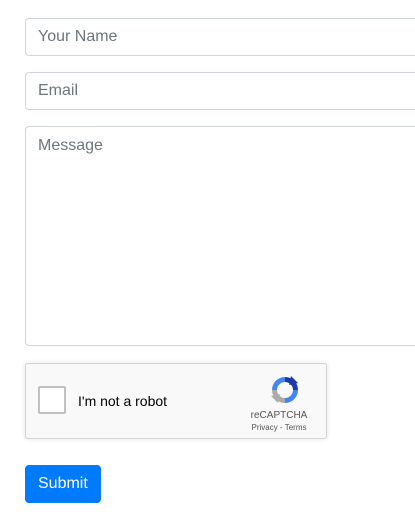 The width and height of the screenshot is (415, 523). I want to click on recaptcha-logo-icon, so click(284, 389).